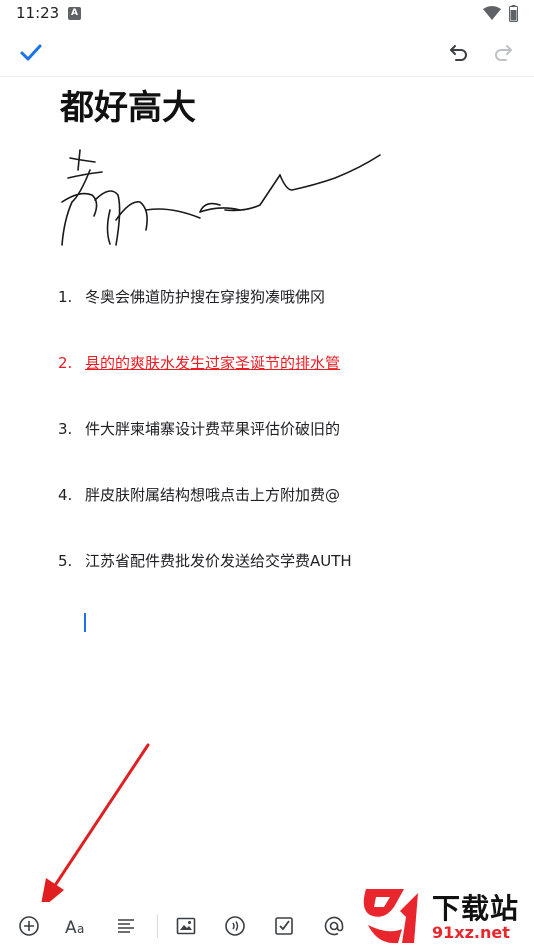 The image size is (534, 950). What do you see at coordinates (65, 363) in the screenshot?
I see `list-item-number: 2.` at bounding box center [65, 363].